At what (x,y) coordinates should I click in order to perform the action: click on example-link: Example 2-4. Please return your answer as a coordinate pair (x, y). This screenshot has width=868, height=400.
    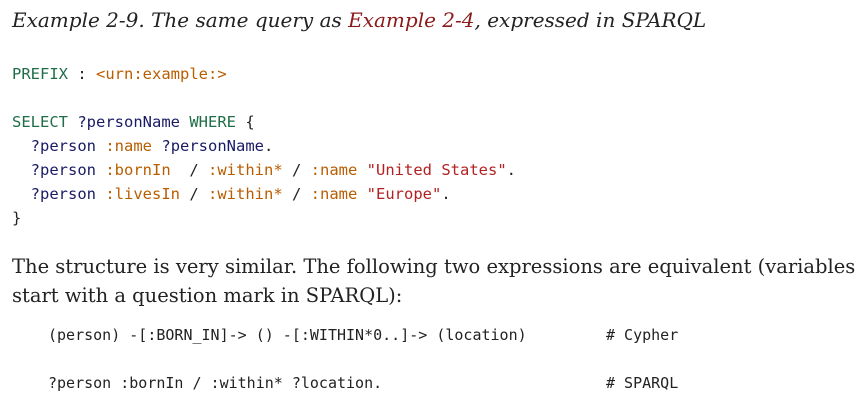
    Looking at the image, I should click on (411, 20).